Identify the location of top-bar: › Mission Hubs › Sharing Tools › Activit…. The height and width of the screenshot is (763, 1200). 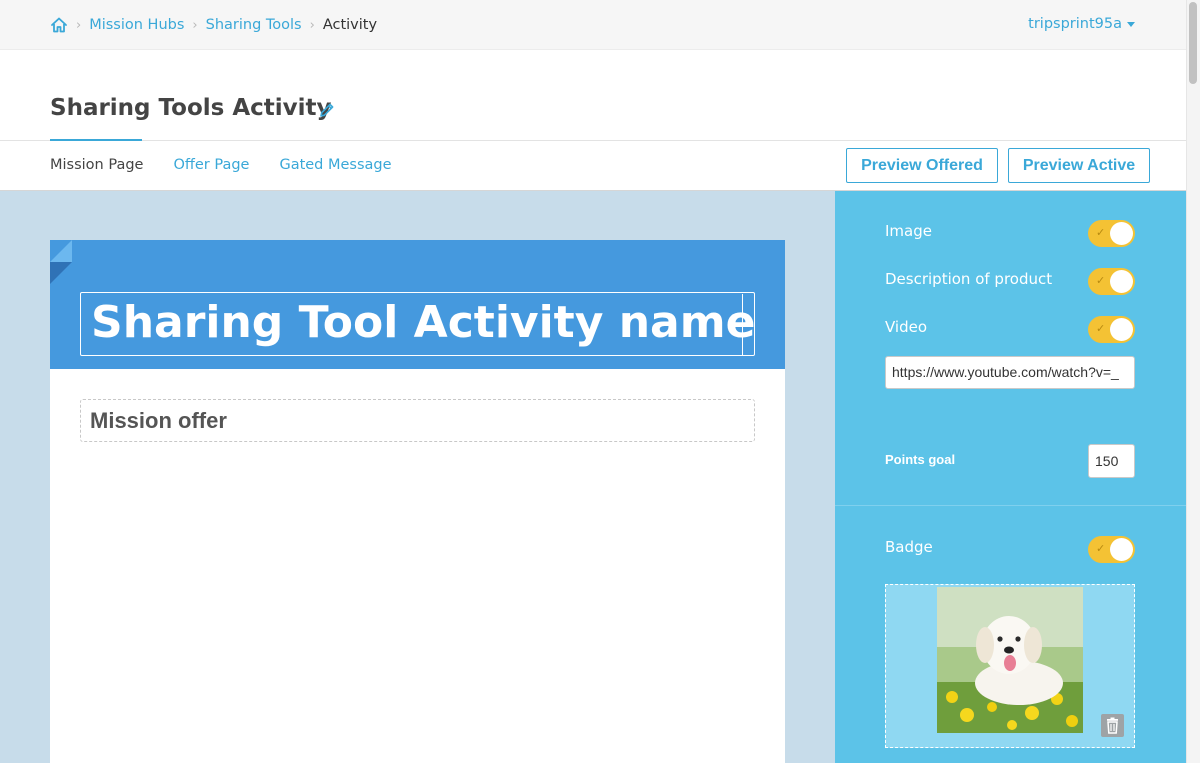
(593, 25).